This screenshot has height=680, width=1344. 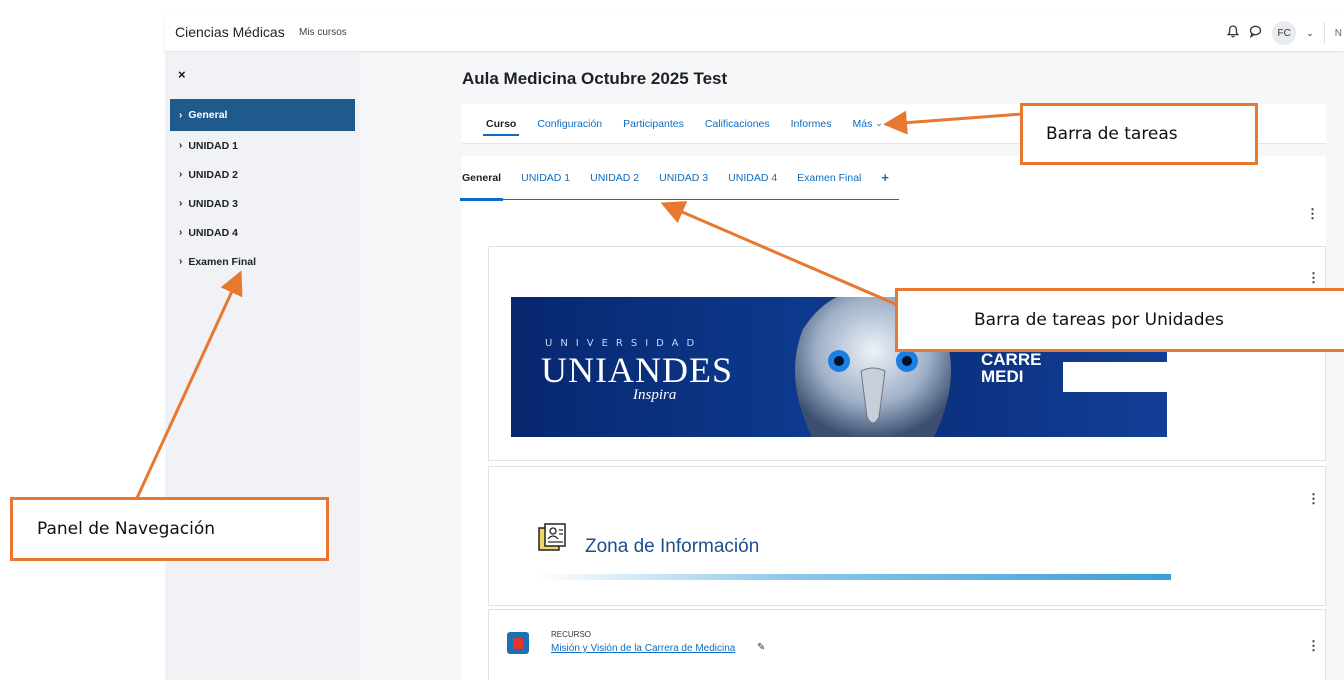 What do you see at coordinates (637, 370) in the screenshot?
I see `banner-brand-text: UNIANDES` at bounding box center [637, 370].